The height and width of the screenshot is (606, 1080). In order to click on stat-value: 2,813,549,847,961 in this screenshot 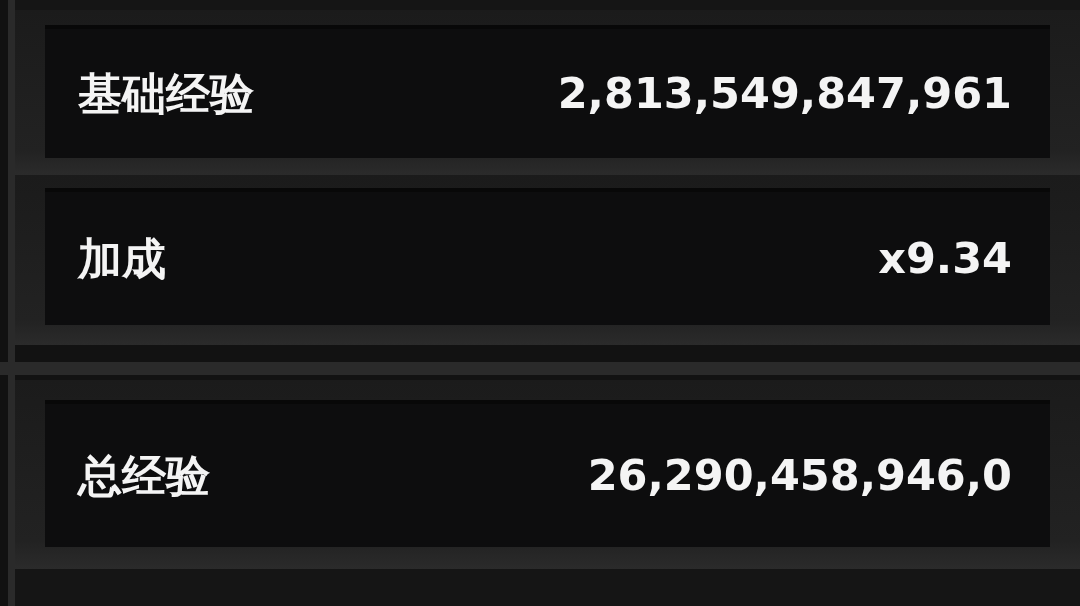, I will do `click(784, 93)`.